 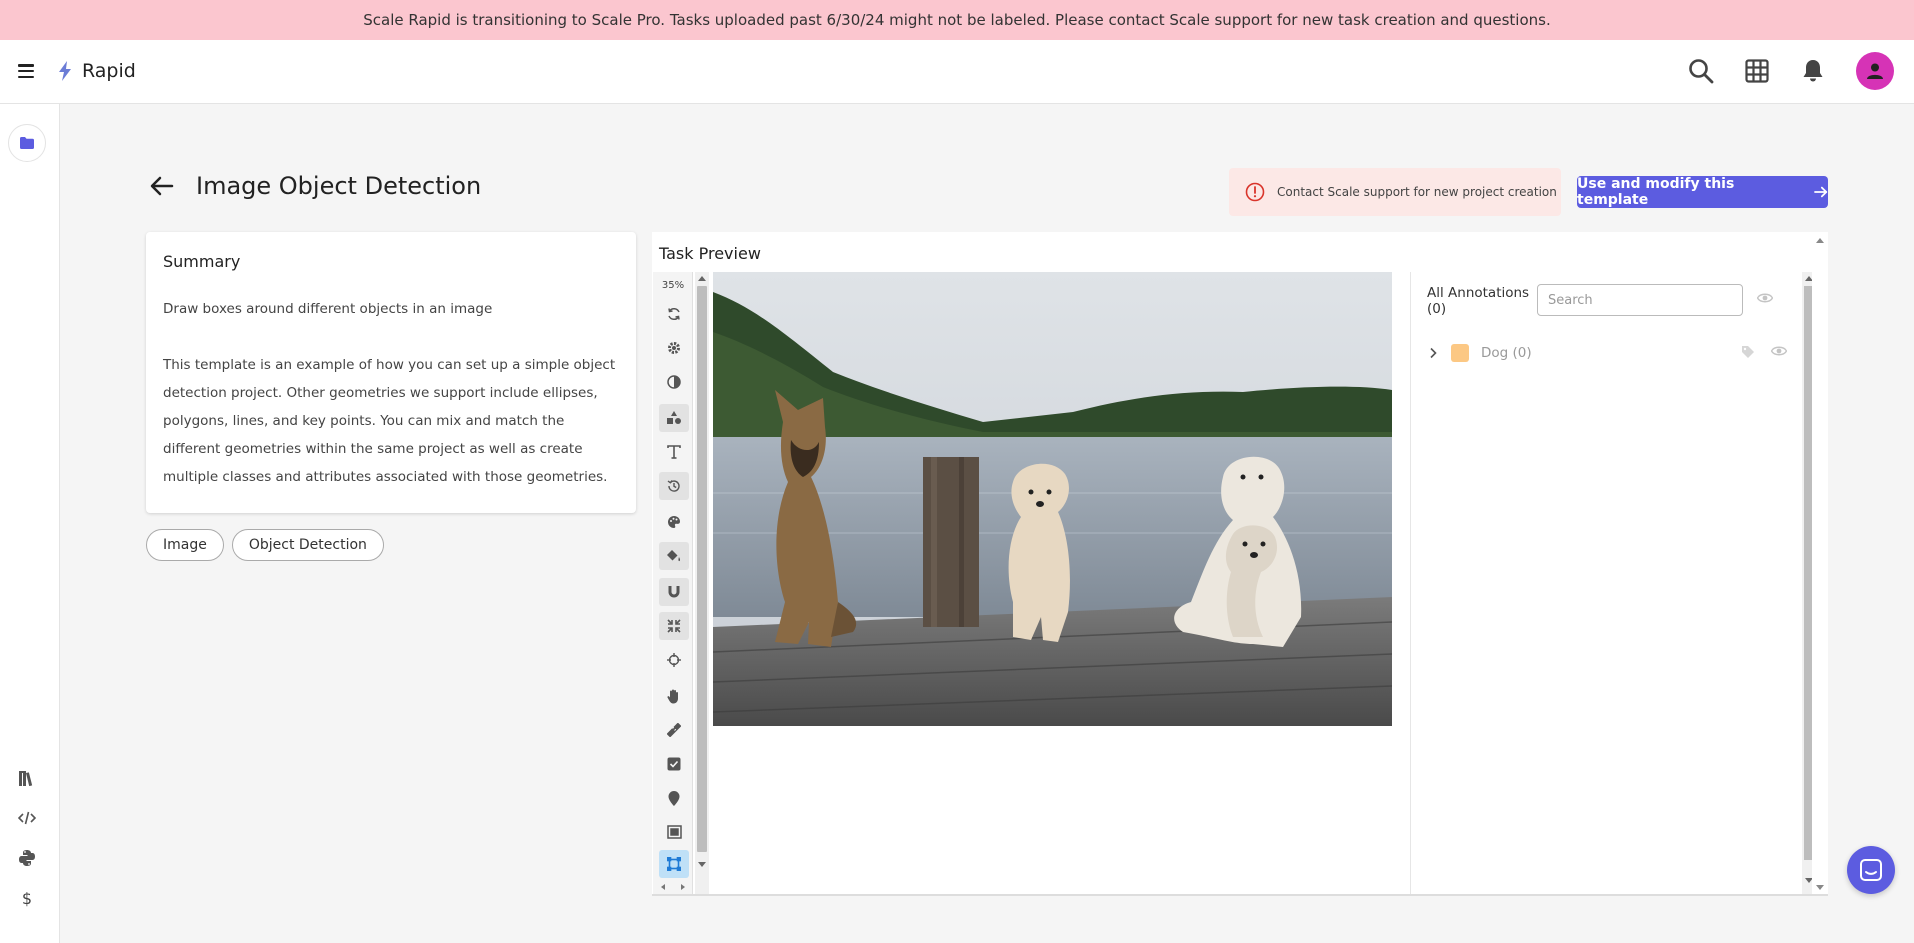 What do you see at coordinates (1460, 353) in the screenshot?
I see `class-color-swatch` at bounding box center [1460, 353].